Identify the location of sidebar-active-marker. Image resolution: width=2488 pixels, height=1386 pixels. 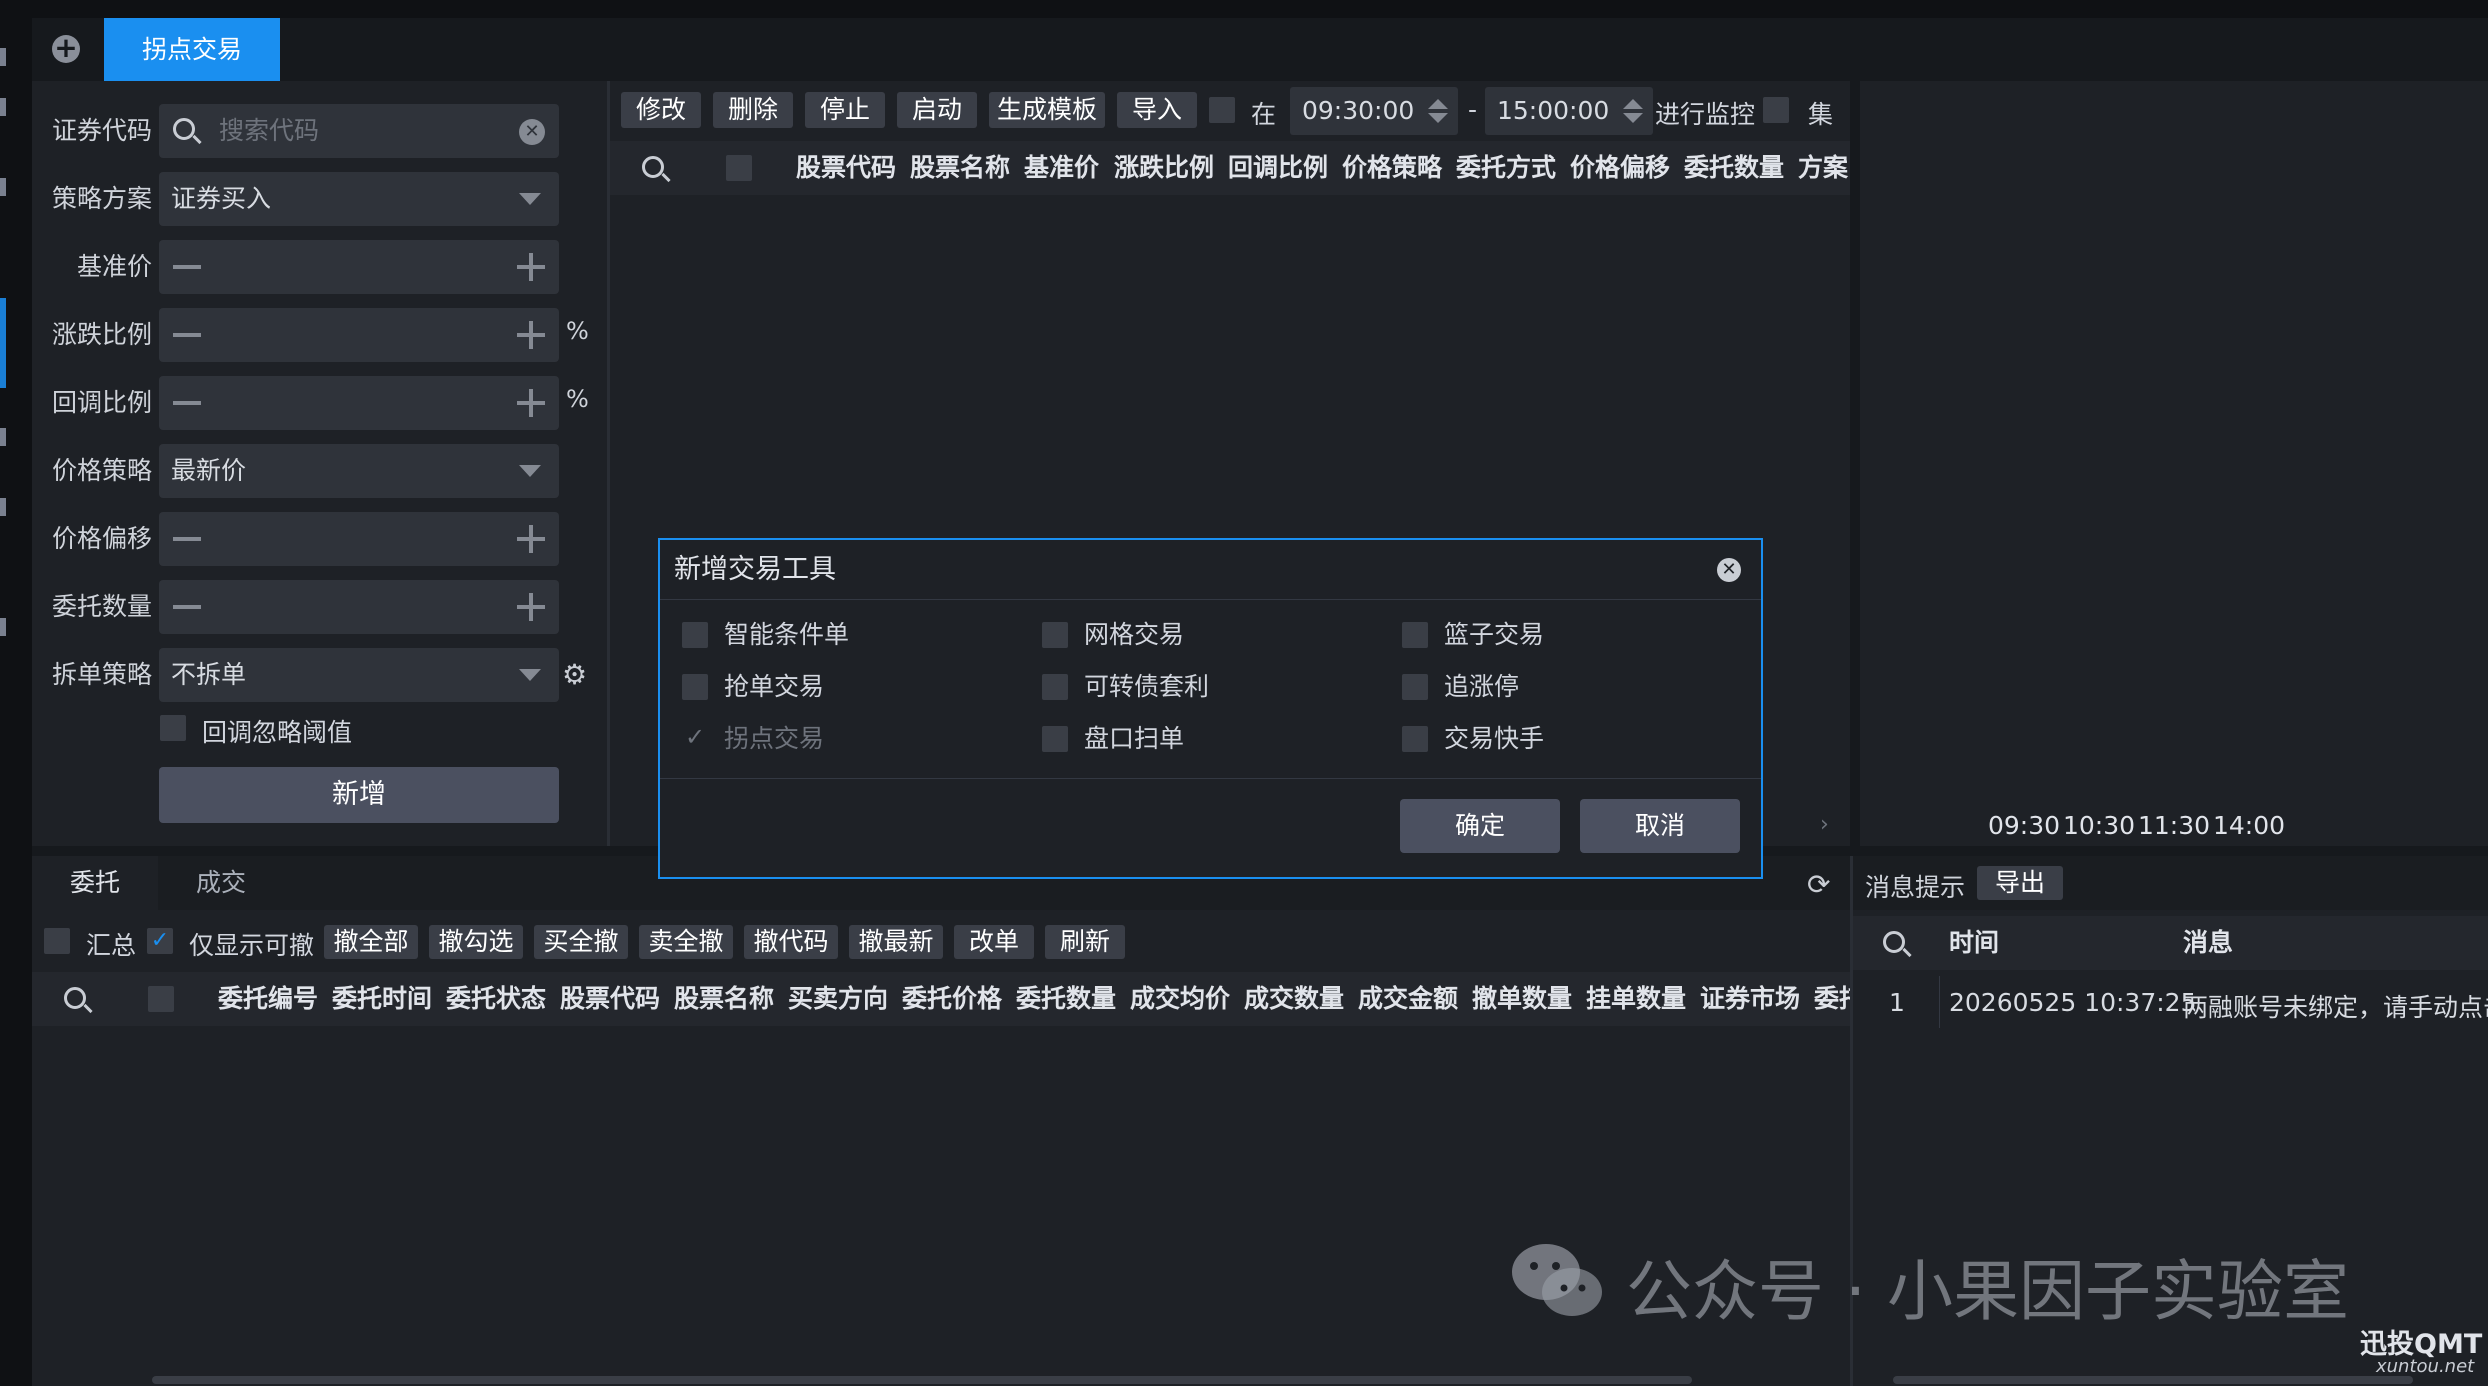
(3, 343).